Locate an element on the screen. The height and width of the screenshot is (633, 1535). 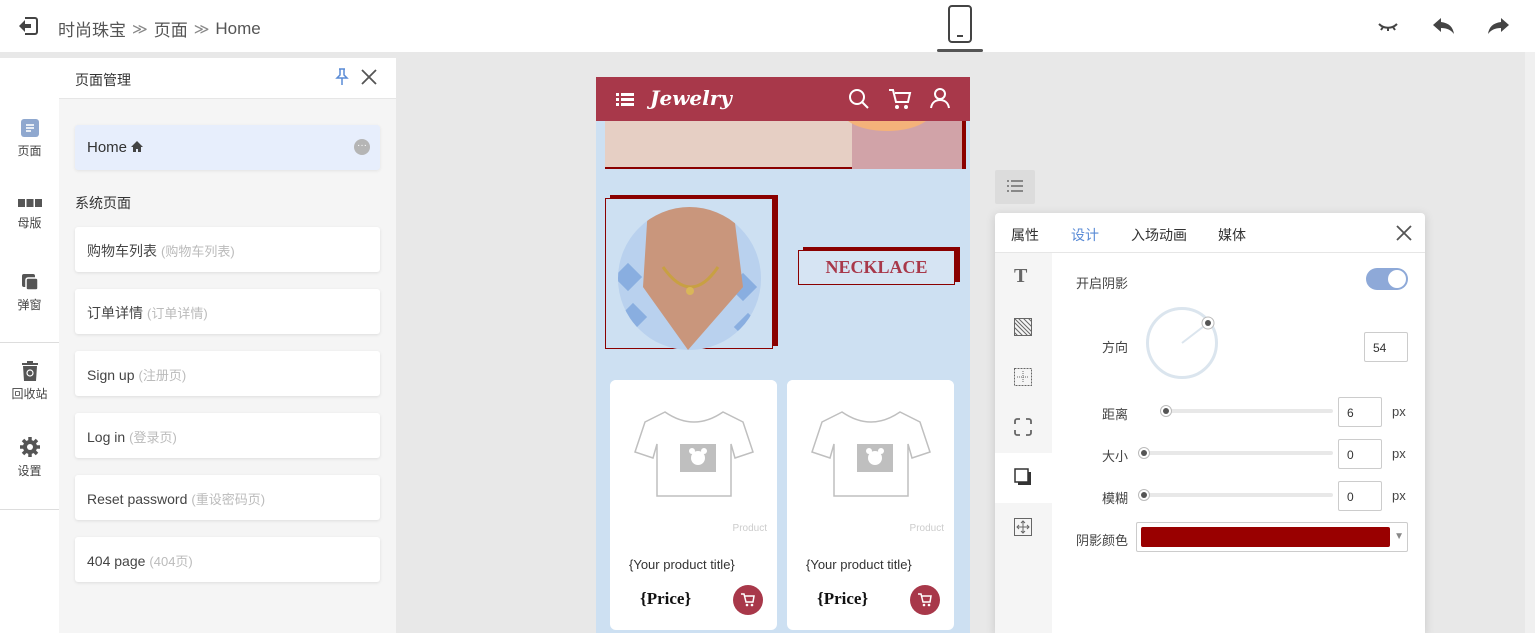
home-icon is located at coordinates (137, 146).